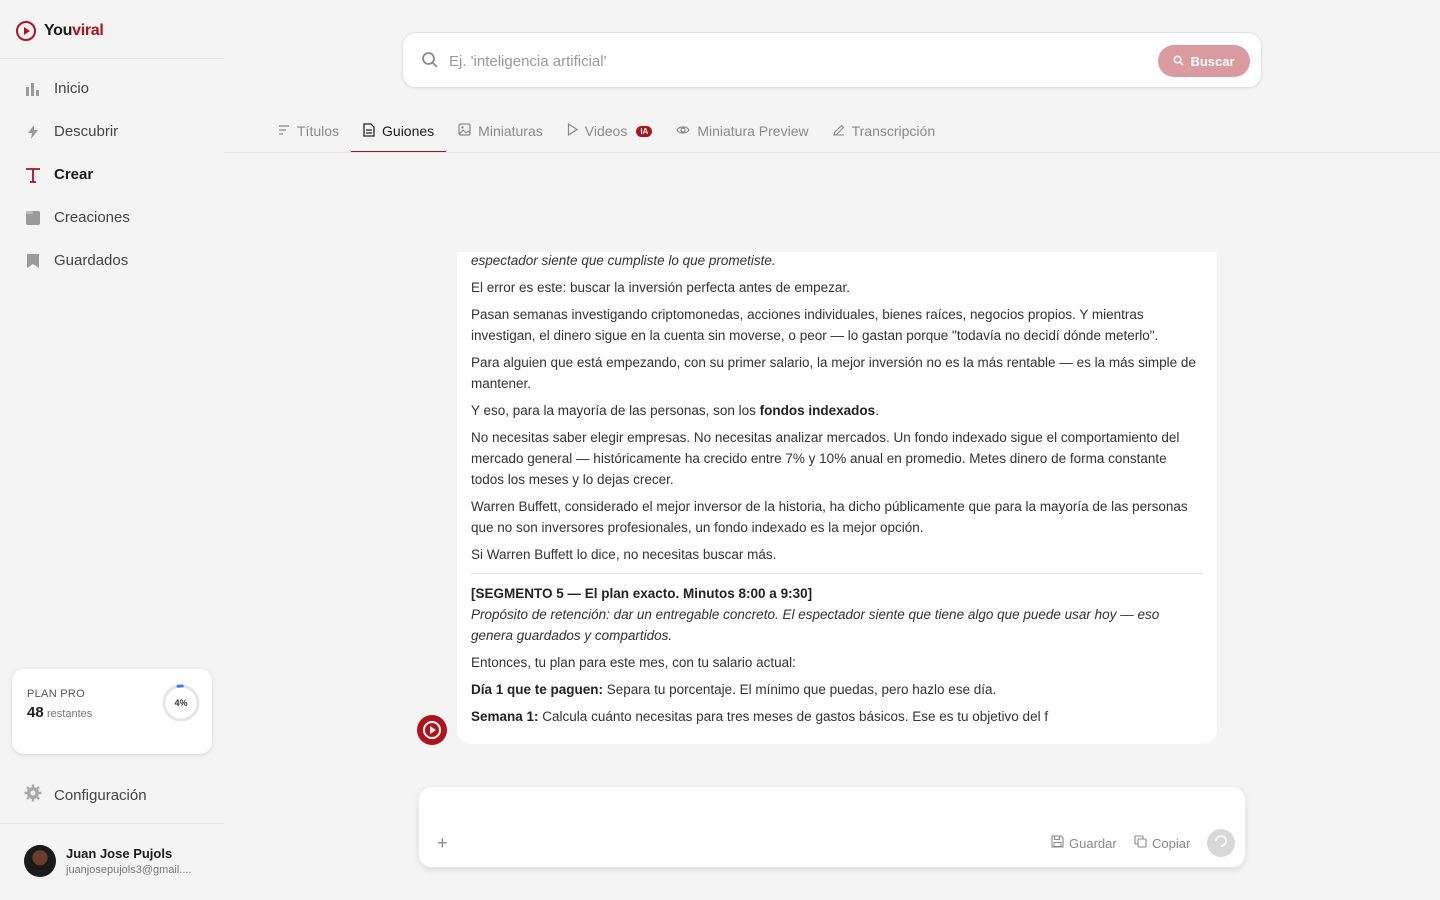 The image size is (1440, 900). Describe the element at coordinates (92, 217) in the screenshot. I see `sidebar-item-label: Creaciones` at that location.